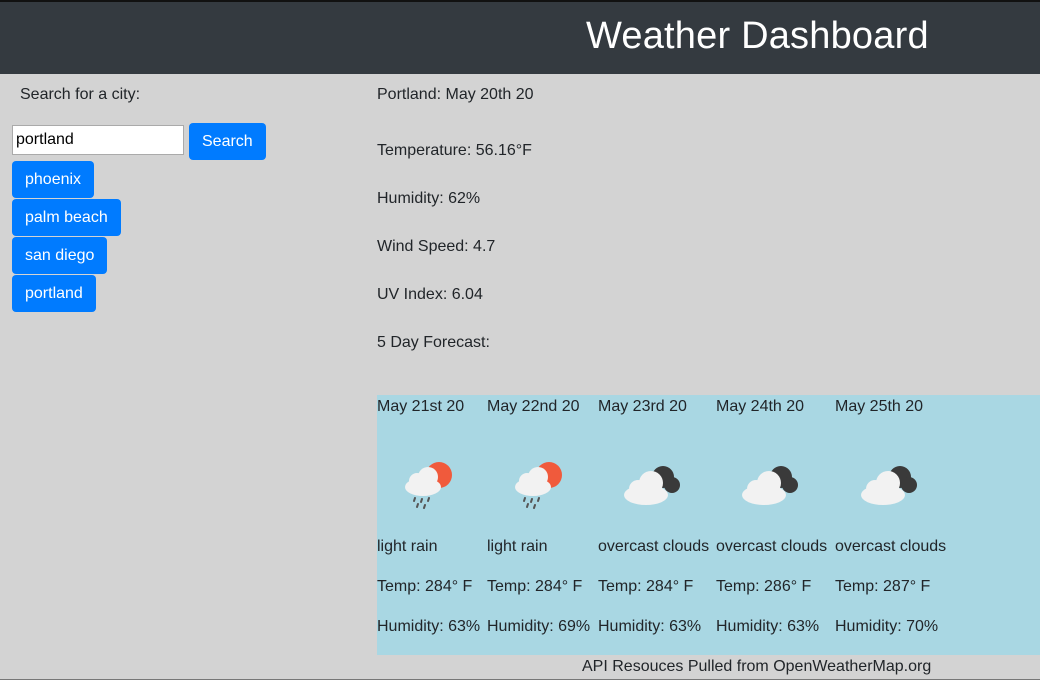  I want to click on current-city-date: Portland: May 20th 20, so click(455, 94).